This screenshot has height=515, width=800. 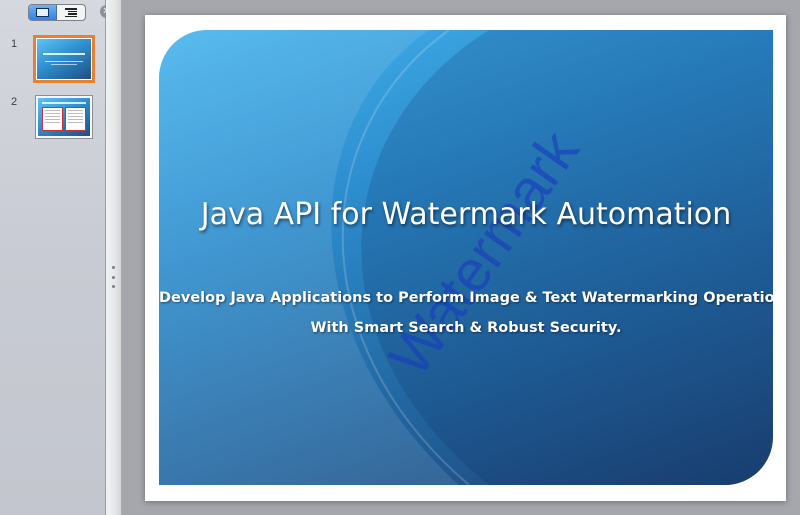 I want to click on subtitle-line: With Smart Search & Robust Security., so click(x=466, y=328).